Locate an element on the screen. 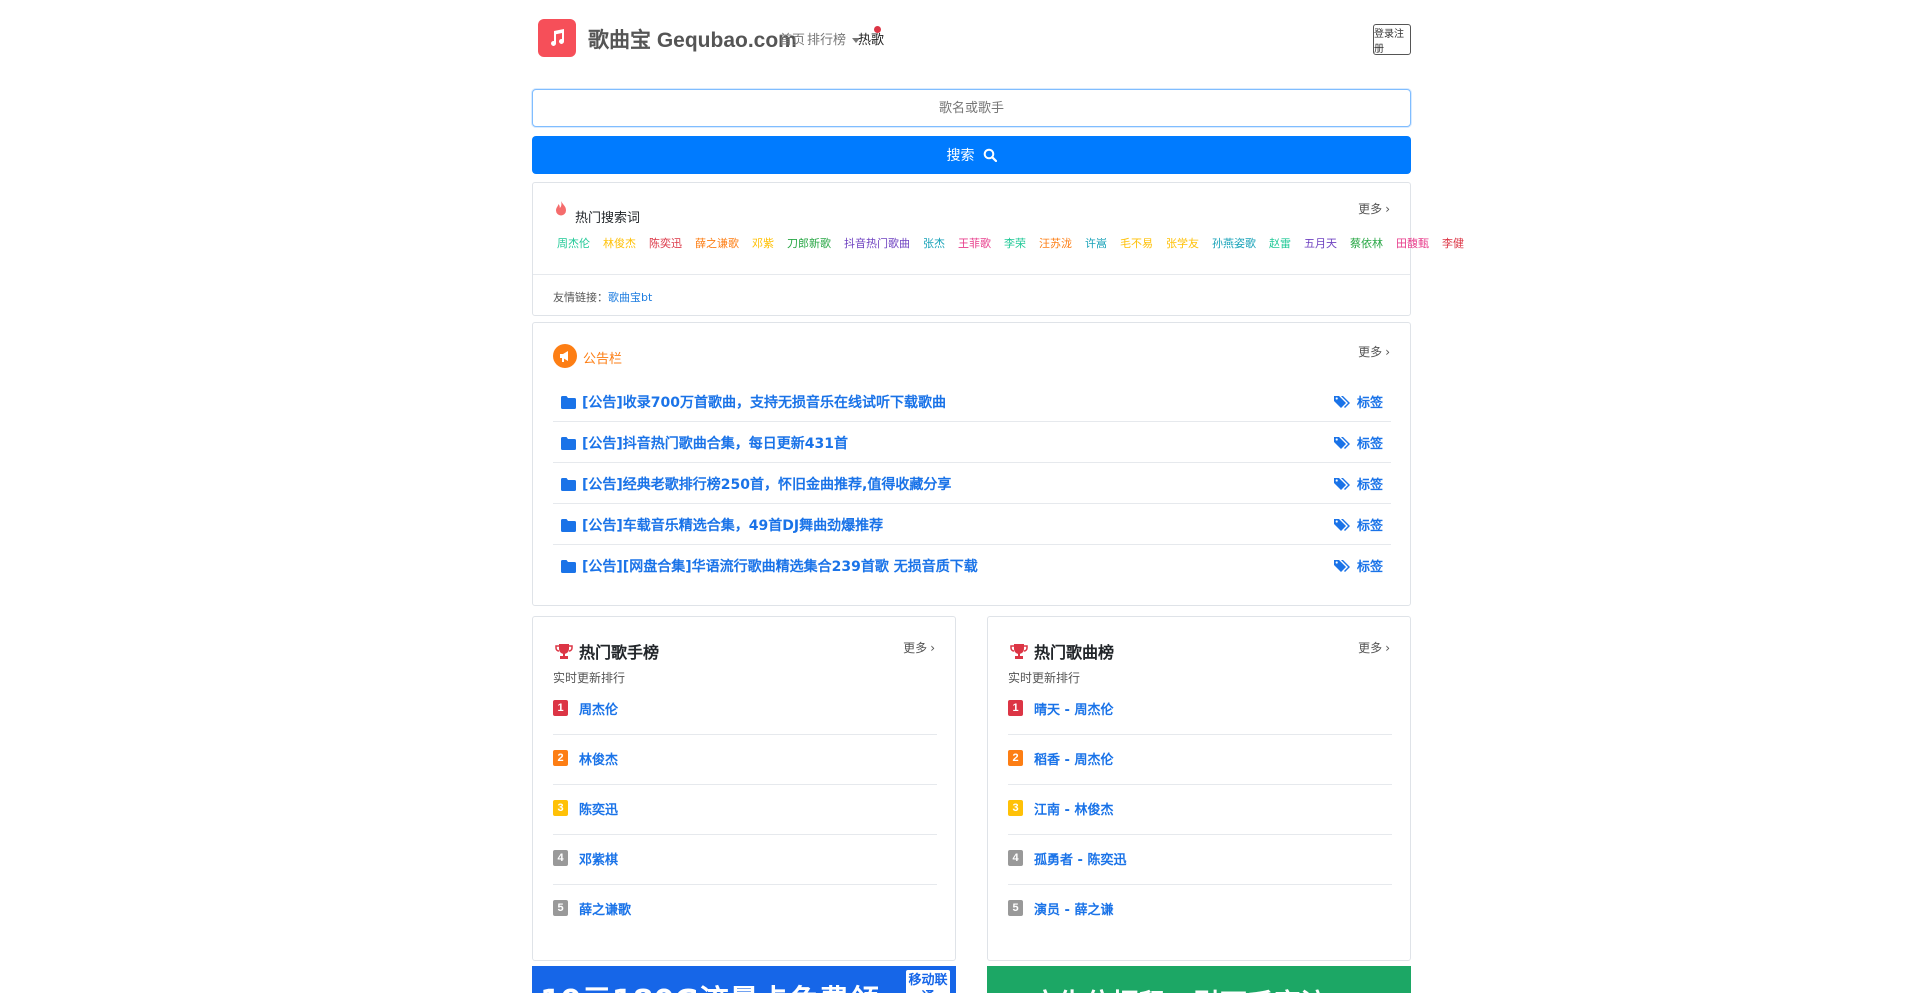 This screenshot has height=993, width=1920. hot-tag: 汪苏泷 is located at coordinates (1055, 243).